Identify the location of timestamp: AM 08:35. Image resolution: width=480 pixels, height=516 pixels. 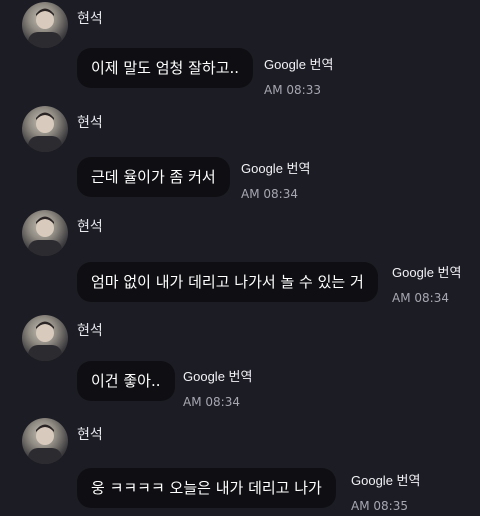
(379, 506).